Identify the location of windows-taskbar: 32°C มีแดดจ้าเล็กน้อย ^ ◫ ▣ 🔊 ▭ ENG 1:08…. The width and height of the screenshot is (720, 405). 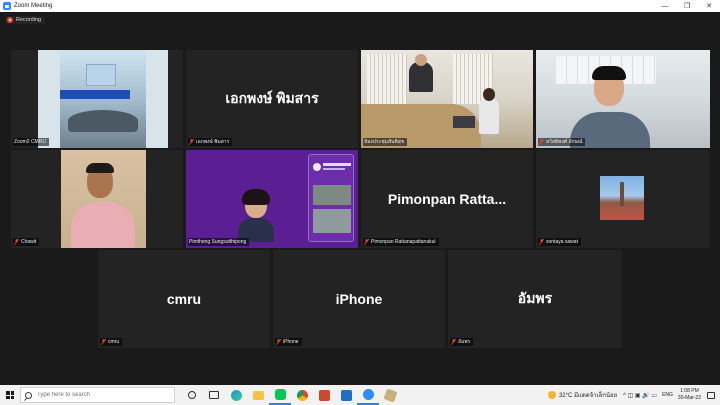
(360, 395).